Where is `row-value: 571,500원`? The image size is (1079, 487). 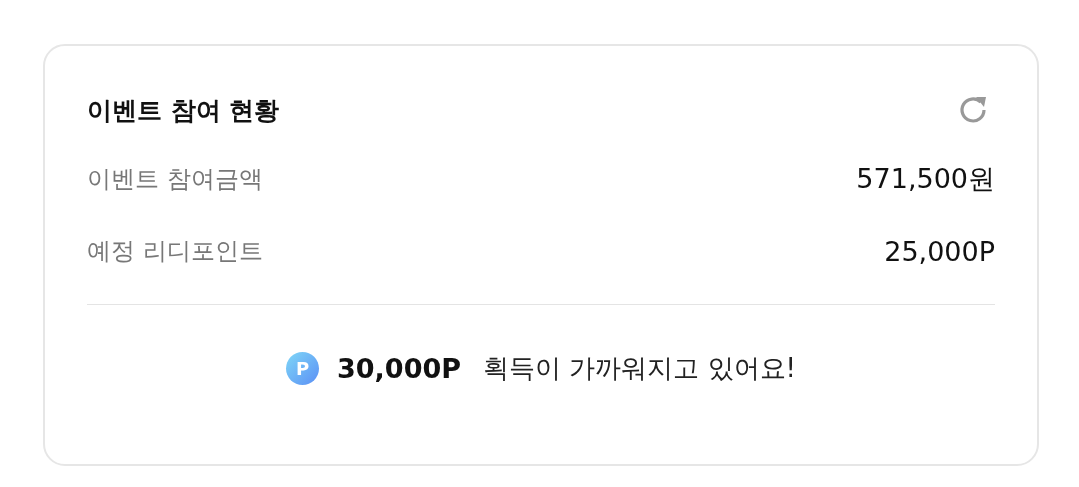 row-value: 571,500원 is located at coordinates (925, 179).